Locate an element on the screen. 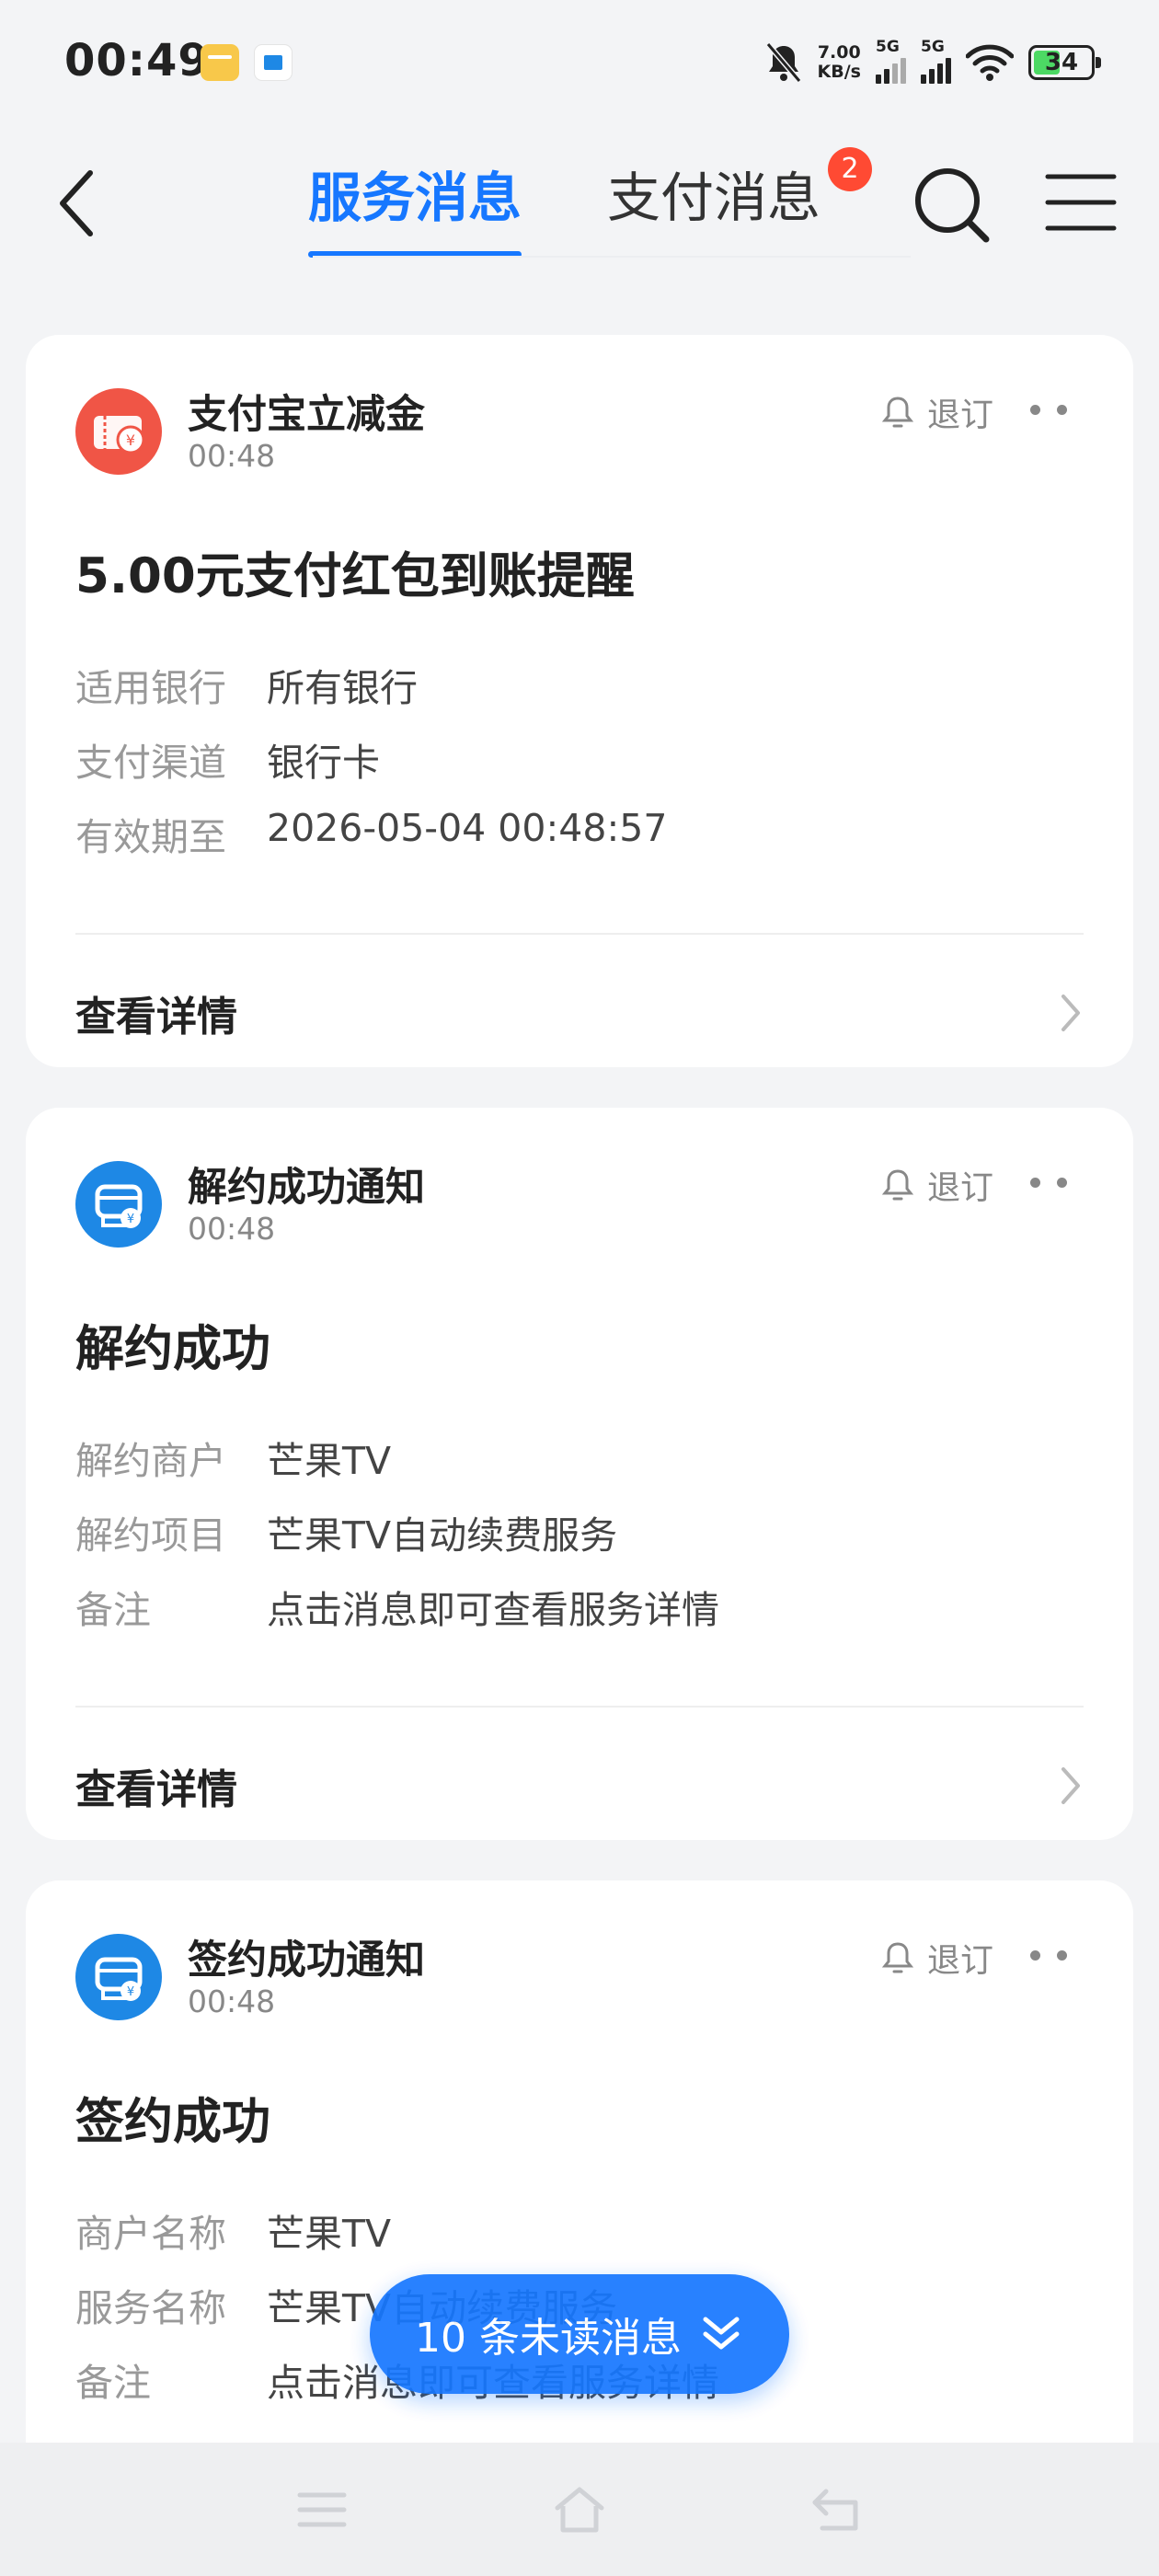 The width and height of the screenshot is (1159, 2576). detail-key: 支付渠道 is located at coordinates (150, 763).